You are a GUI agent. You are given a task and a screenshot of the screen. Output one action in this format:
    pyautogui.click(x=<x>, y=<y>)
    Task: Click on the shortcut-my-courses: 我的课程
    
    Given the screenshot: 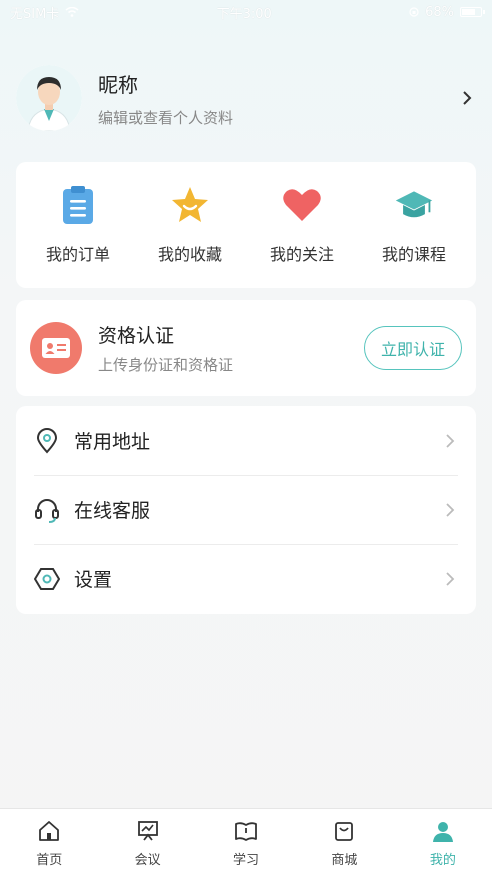 What is the action you would take?
    pyautogui.click(x=414, y=225)
    